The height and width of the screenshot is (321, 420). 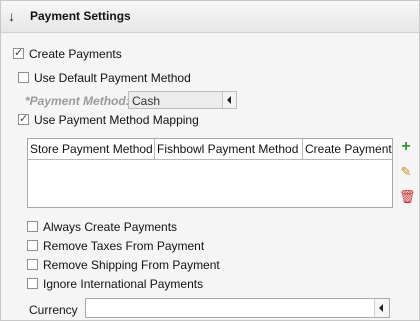 I want to click on column-create-payment: Create Payment, so click(x=347, y=149).